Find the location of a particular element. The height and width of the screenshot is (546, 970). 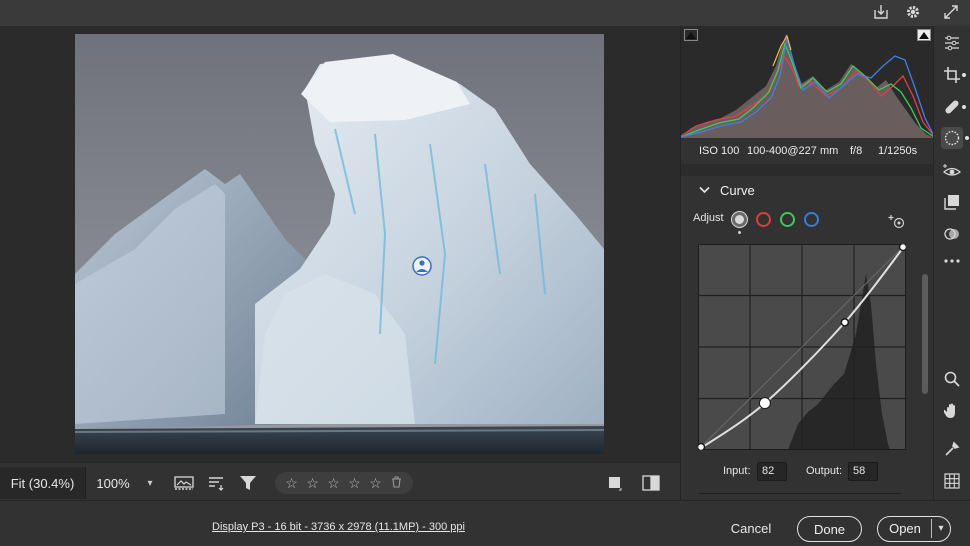

aperture-value: f/8 is located at coordinates (856, 151).